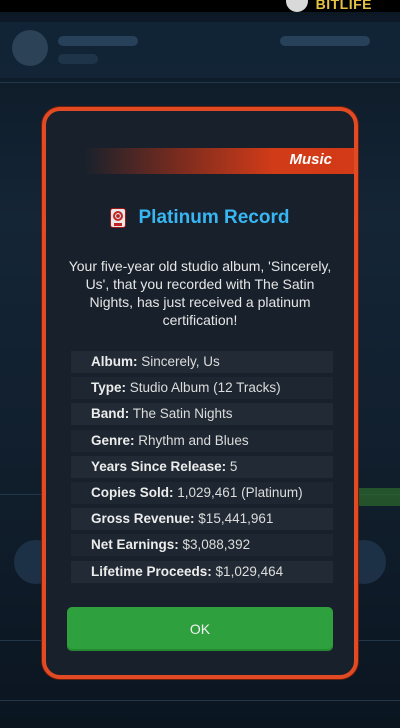  I want to click on ok-button: OK, so click(200, 629).